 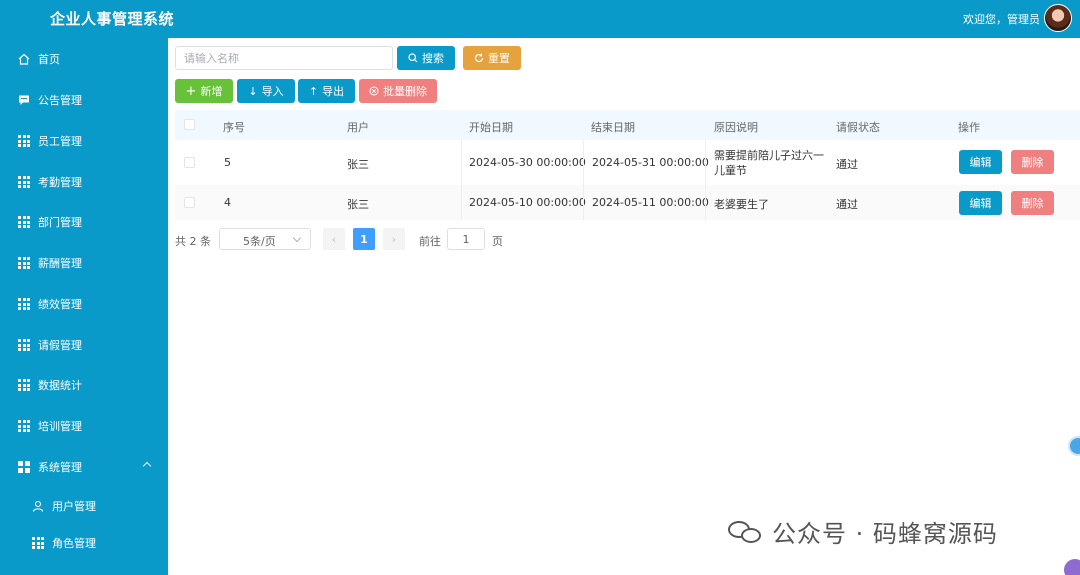 I want to click on cell-id: 5, so click(x=227, y=162).